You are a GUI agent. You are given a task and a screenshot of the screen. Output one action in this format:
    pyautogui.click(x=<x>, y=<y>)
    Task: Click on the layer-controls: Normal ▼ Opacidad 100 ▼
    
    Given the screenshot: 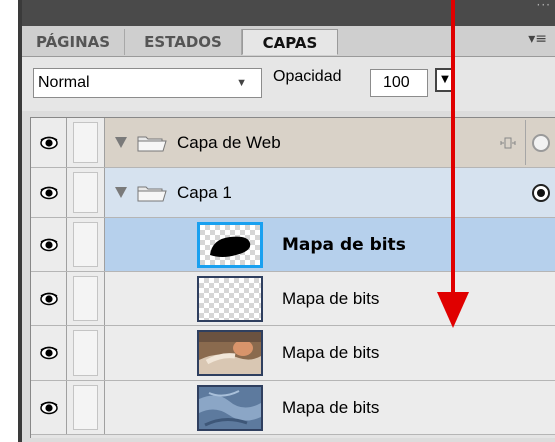 What is the action you would take?
    pyautogui.click(x=288, y=84)
    